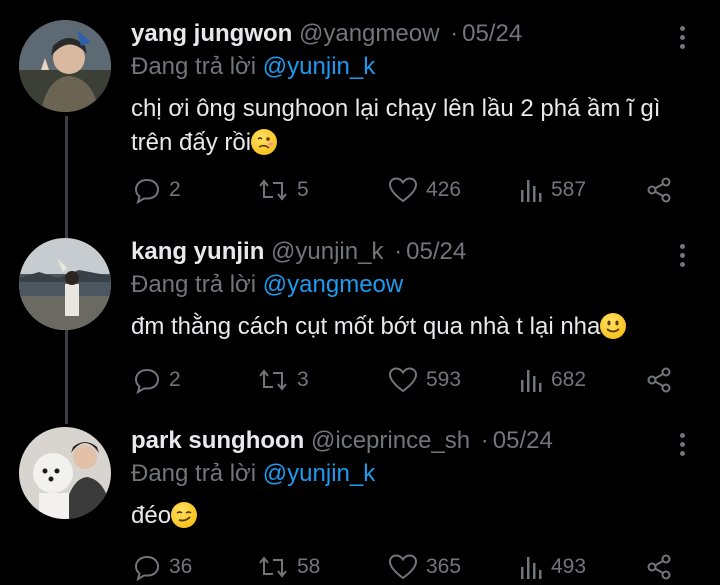 The height and width of the screenshot is (585, 720). What do you see at coordinates (444, 566) in the screenshot?
I see `like-count: 365` at bounding box center [444, 566].